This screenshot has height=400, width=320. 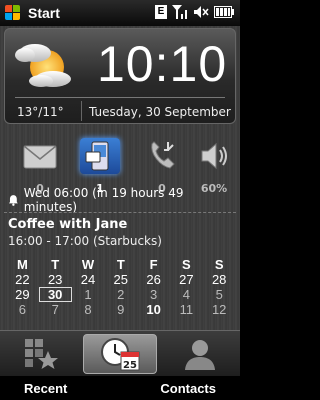 I want to click on softkey-bar: Recent Contacts, so click(x=120, y=388).